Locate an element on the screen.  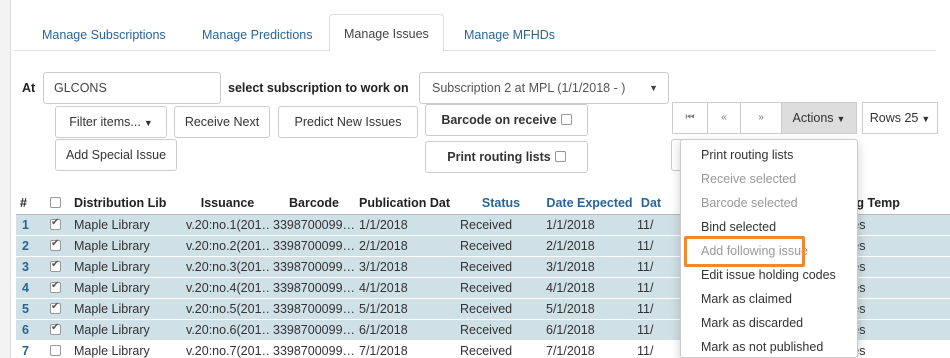
select-all-checkbox is located at coordinates (55, 203).